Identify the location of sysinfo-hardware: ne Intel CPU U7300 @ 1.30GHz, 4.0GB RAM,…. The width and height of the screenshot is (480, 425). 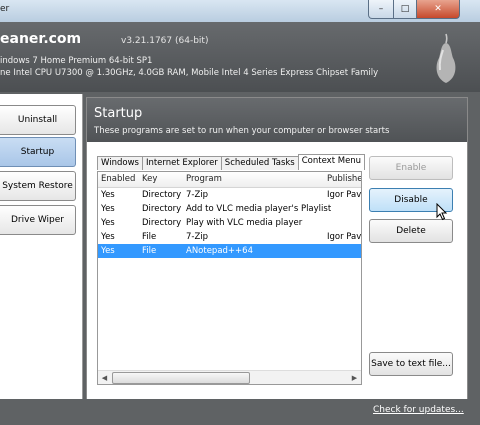
(189, 73).